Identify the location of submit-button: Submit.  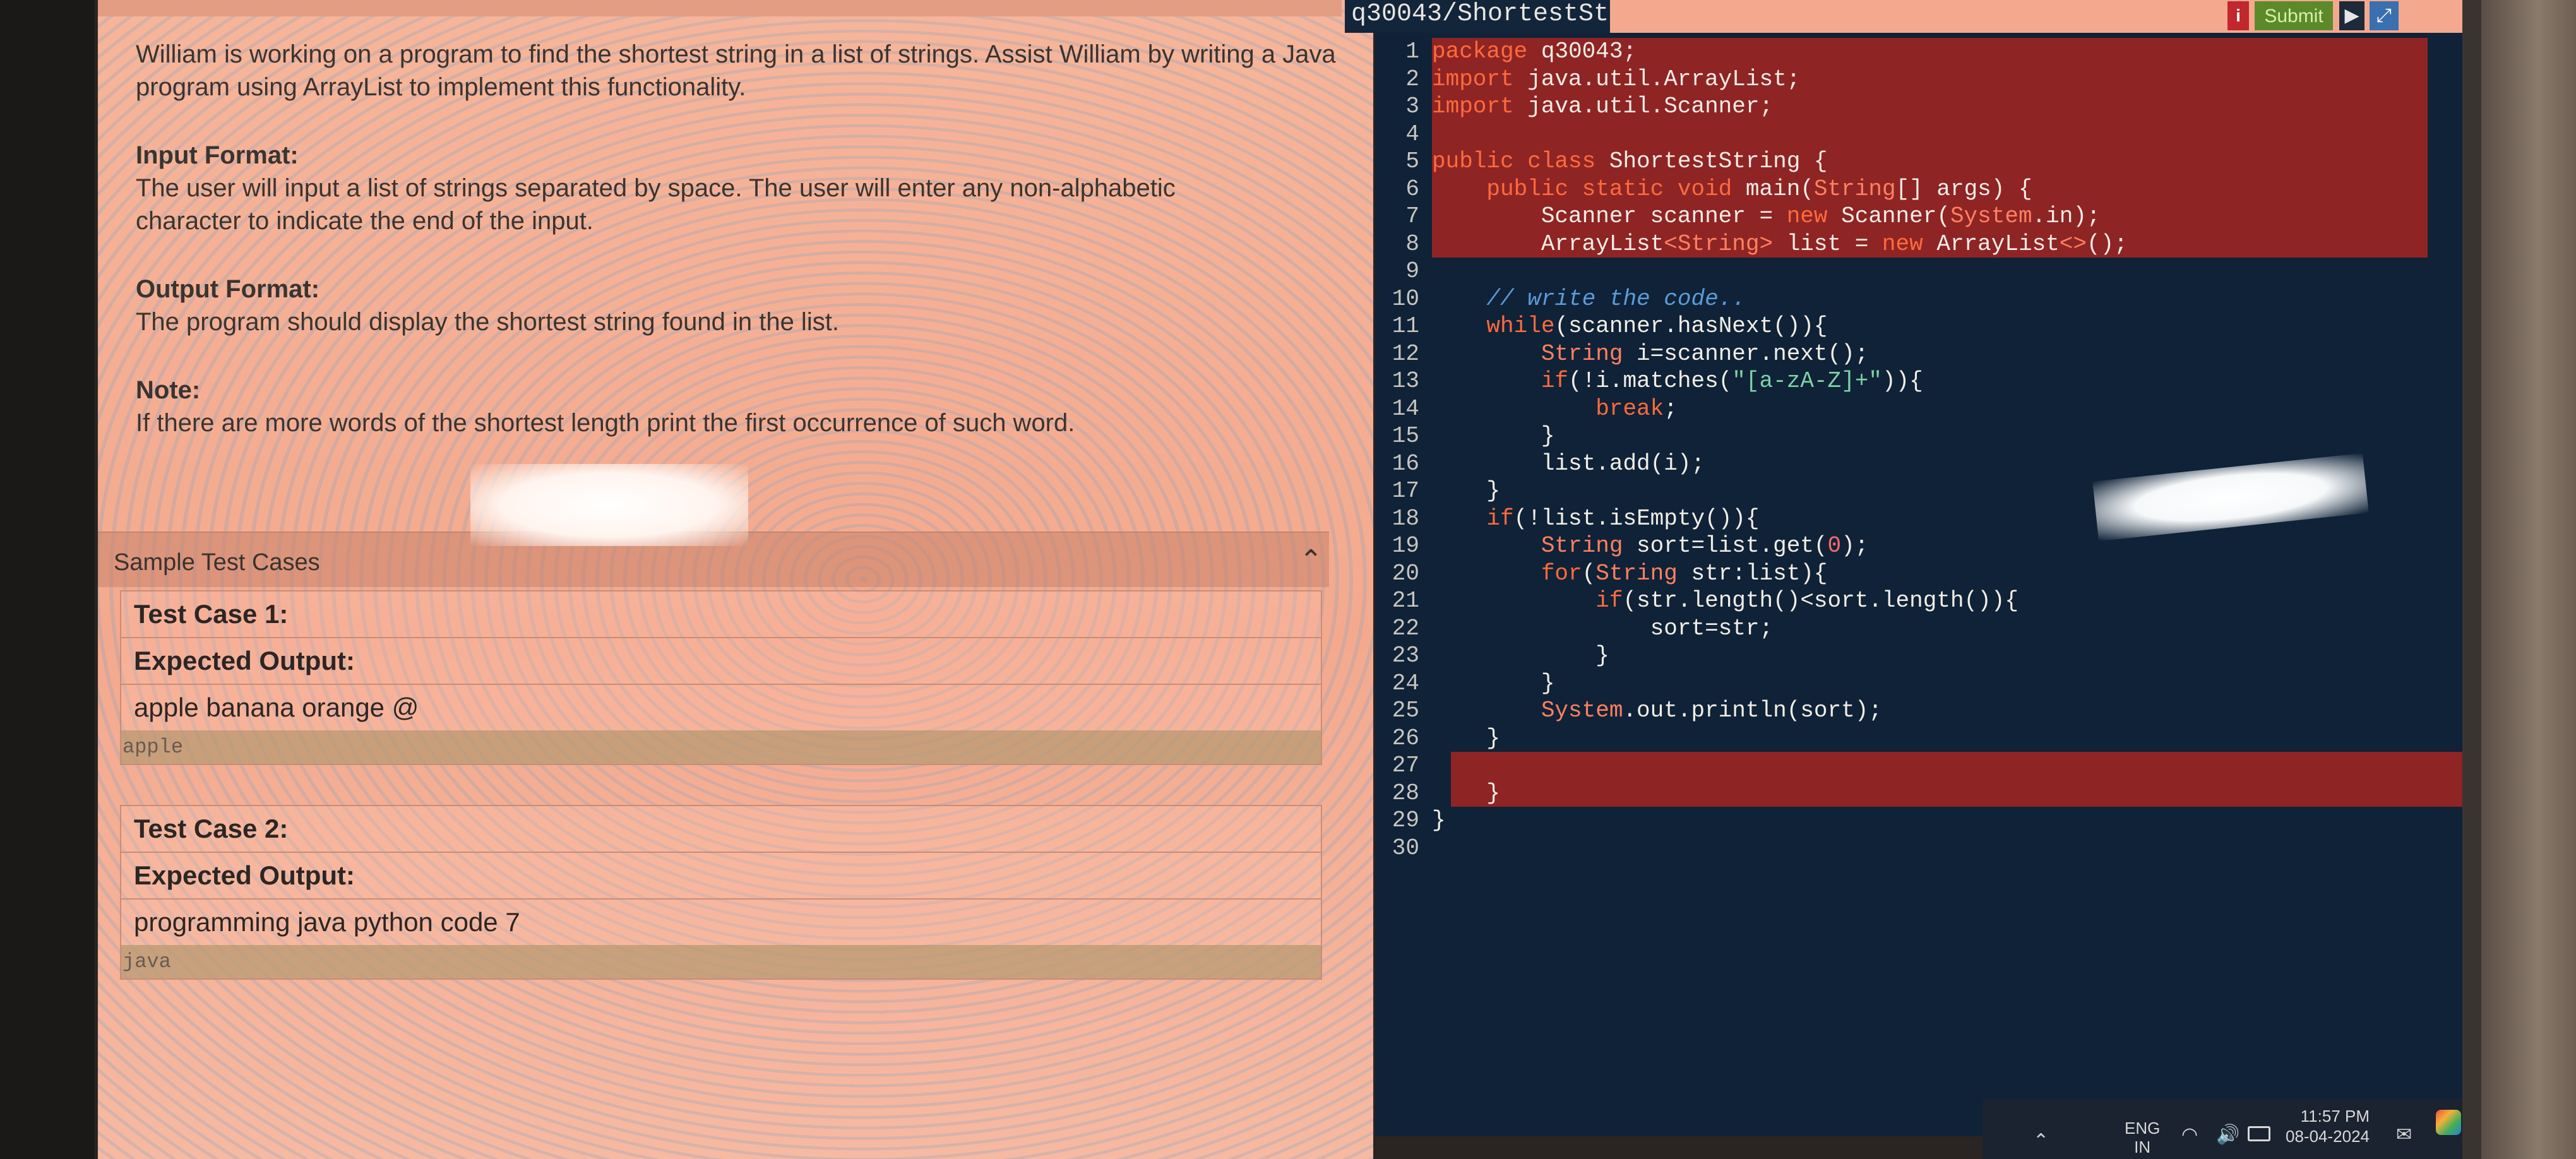
(2294, 15).